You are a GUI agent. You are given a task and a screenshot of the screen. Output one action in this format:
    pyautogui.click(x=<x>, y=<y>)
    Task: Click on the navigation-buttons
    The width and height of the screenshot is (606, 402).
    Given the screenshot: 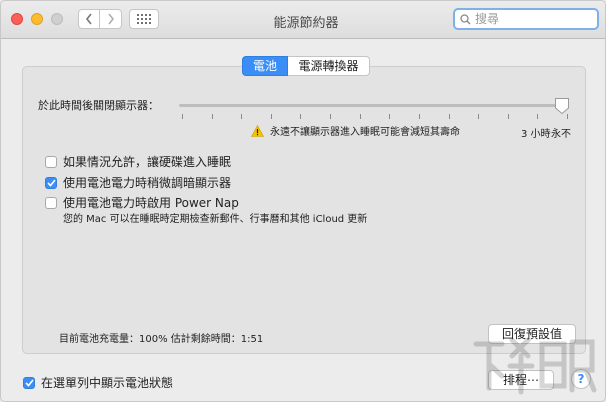 What is the action you would take?
    pyautogui.click(x=100, y=19)
    